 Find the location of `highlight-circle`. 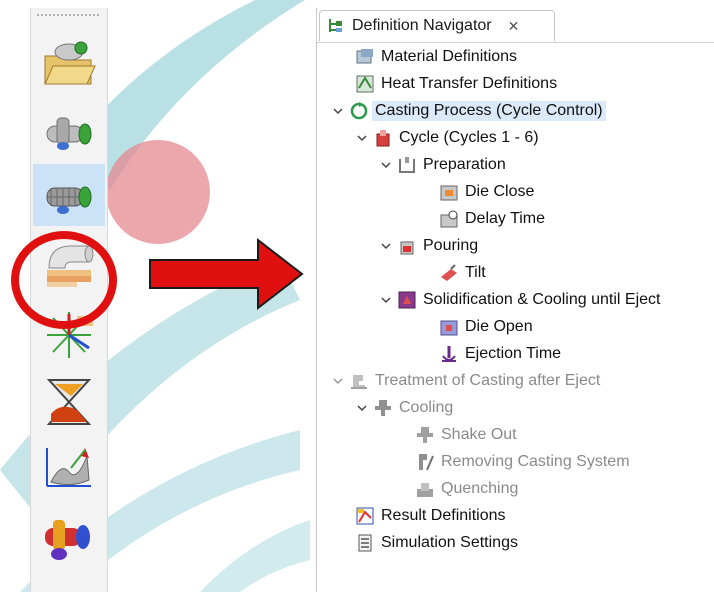

highlight-circle is located at coordinates (64, 280).